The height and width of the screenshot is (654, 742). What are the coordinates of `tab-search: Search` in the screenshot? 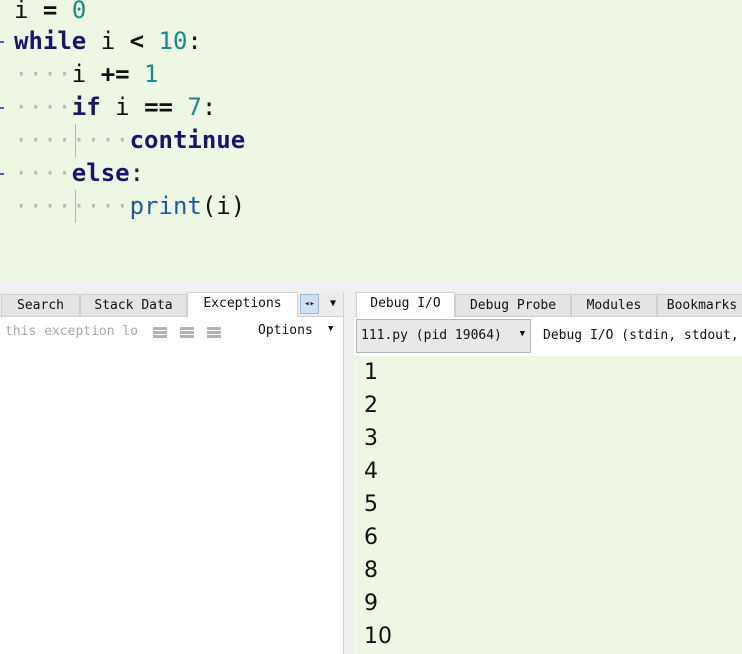 It's located at (40, 305).